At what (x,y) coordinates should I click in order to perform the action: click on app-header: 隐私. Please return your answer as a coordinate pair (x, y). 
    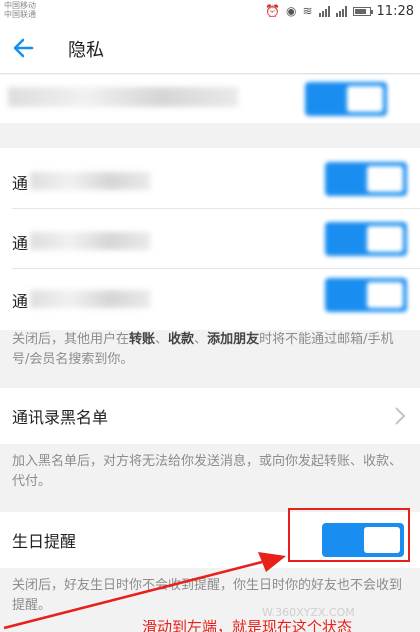
    Looking at the image, I should click on (210, 48).